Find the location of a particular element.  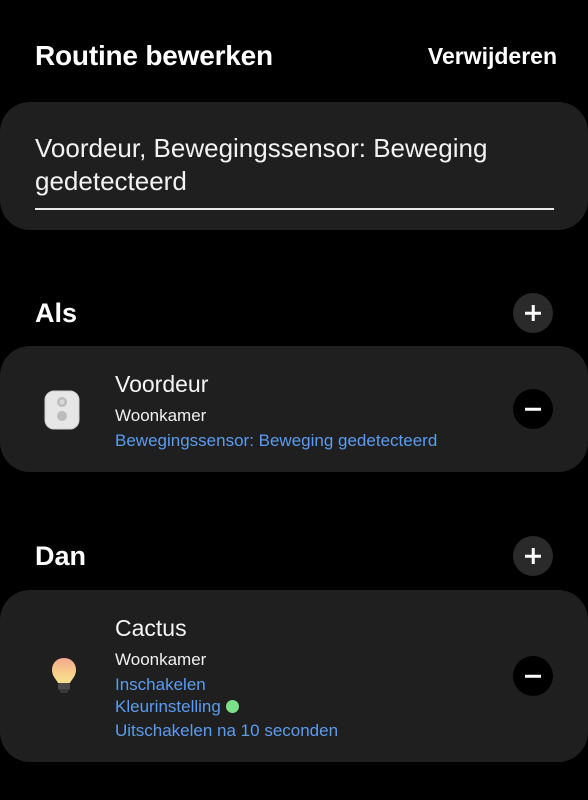

color-setting-label: Kleurinstelling is located at coordinates (168, 706).